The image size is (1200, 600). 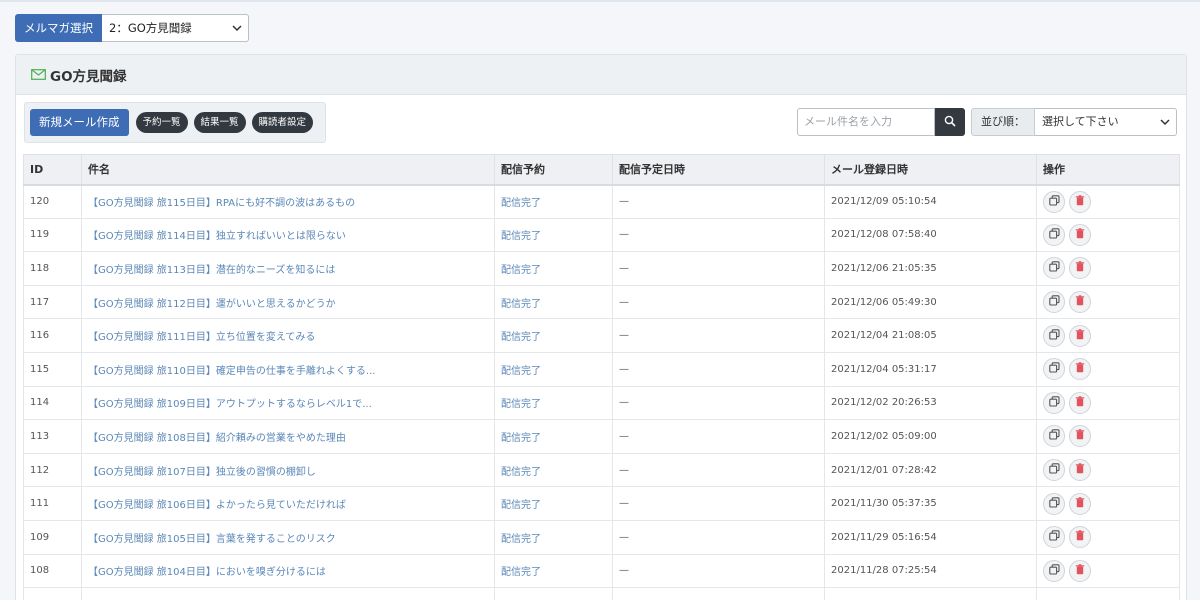 I want to click on row-subject: 【GO方見聞録 旅114日目】独立すればいいとは限らない, so click(x=288, y=235).